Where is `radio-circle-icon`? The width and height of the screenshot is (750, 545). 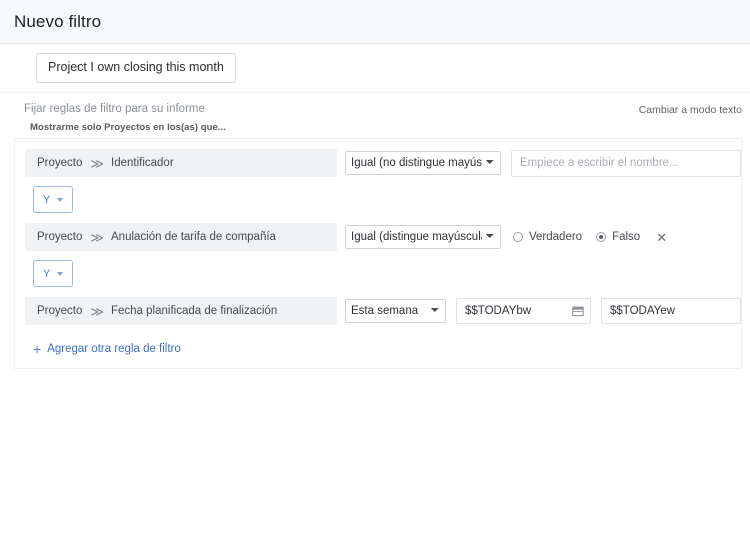
radio-circle-icon is located at coordinates (518, 237).